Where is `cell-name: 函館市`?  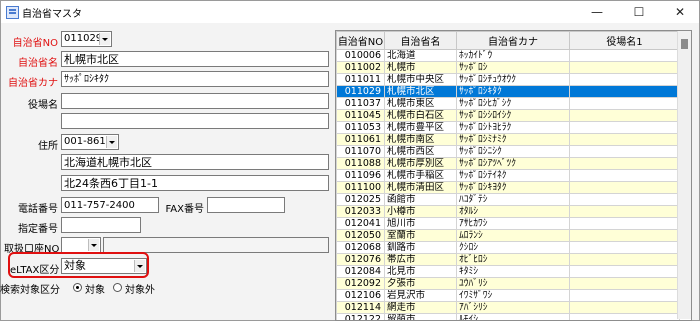 cell-name: 函館市 is located at coordinates (420, 199).